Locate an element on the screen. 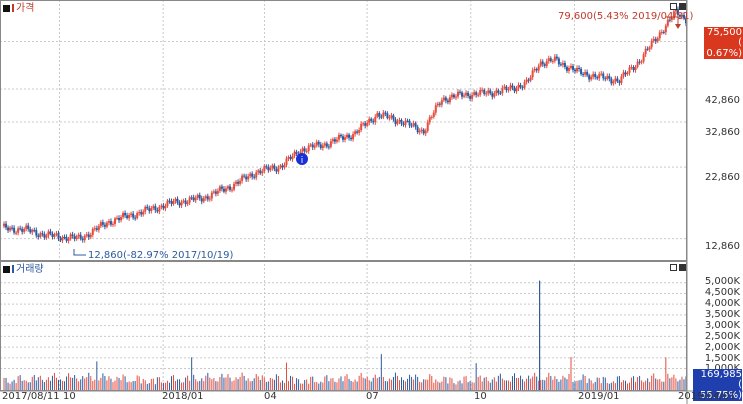 Image resolution: width=743 pixels, height=404 pixels. volume-panel-minimize-button is located at coordinates (673, 267).